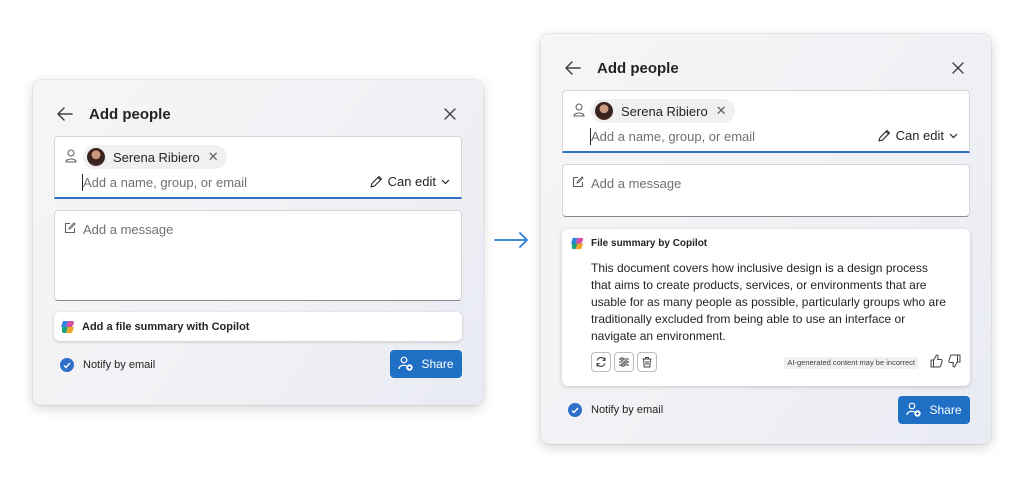  I want to click on adjust-button, so click(624, 362).